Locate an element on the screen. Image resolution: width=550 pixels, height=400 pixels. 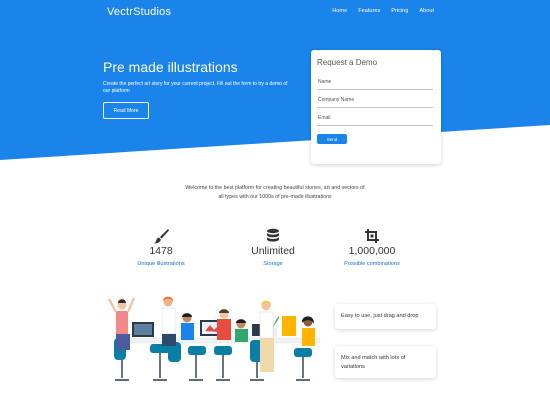
team-working-illustration is located at coordinates (214, 338).